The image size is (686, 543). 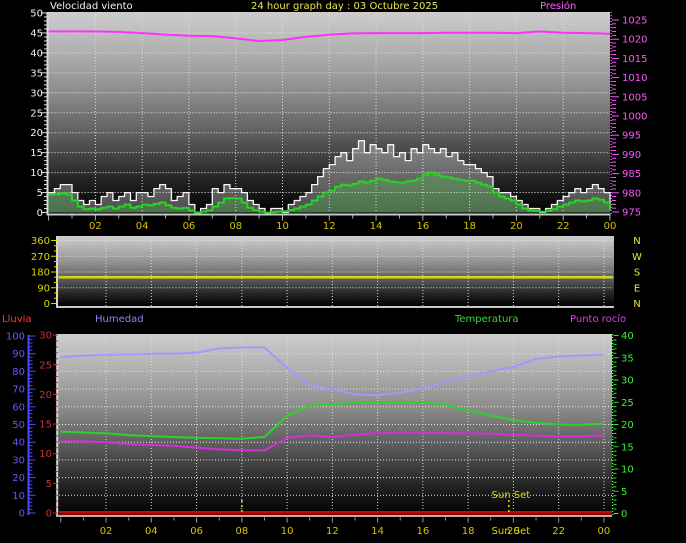 I want to click on temperature-label: Temperatura, so click(x=487, y=319).